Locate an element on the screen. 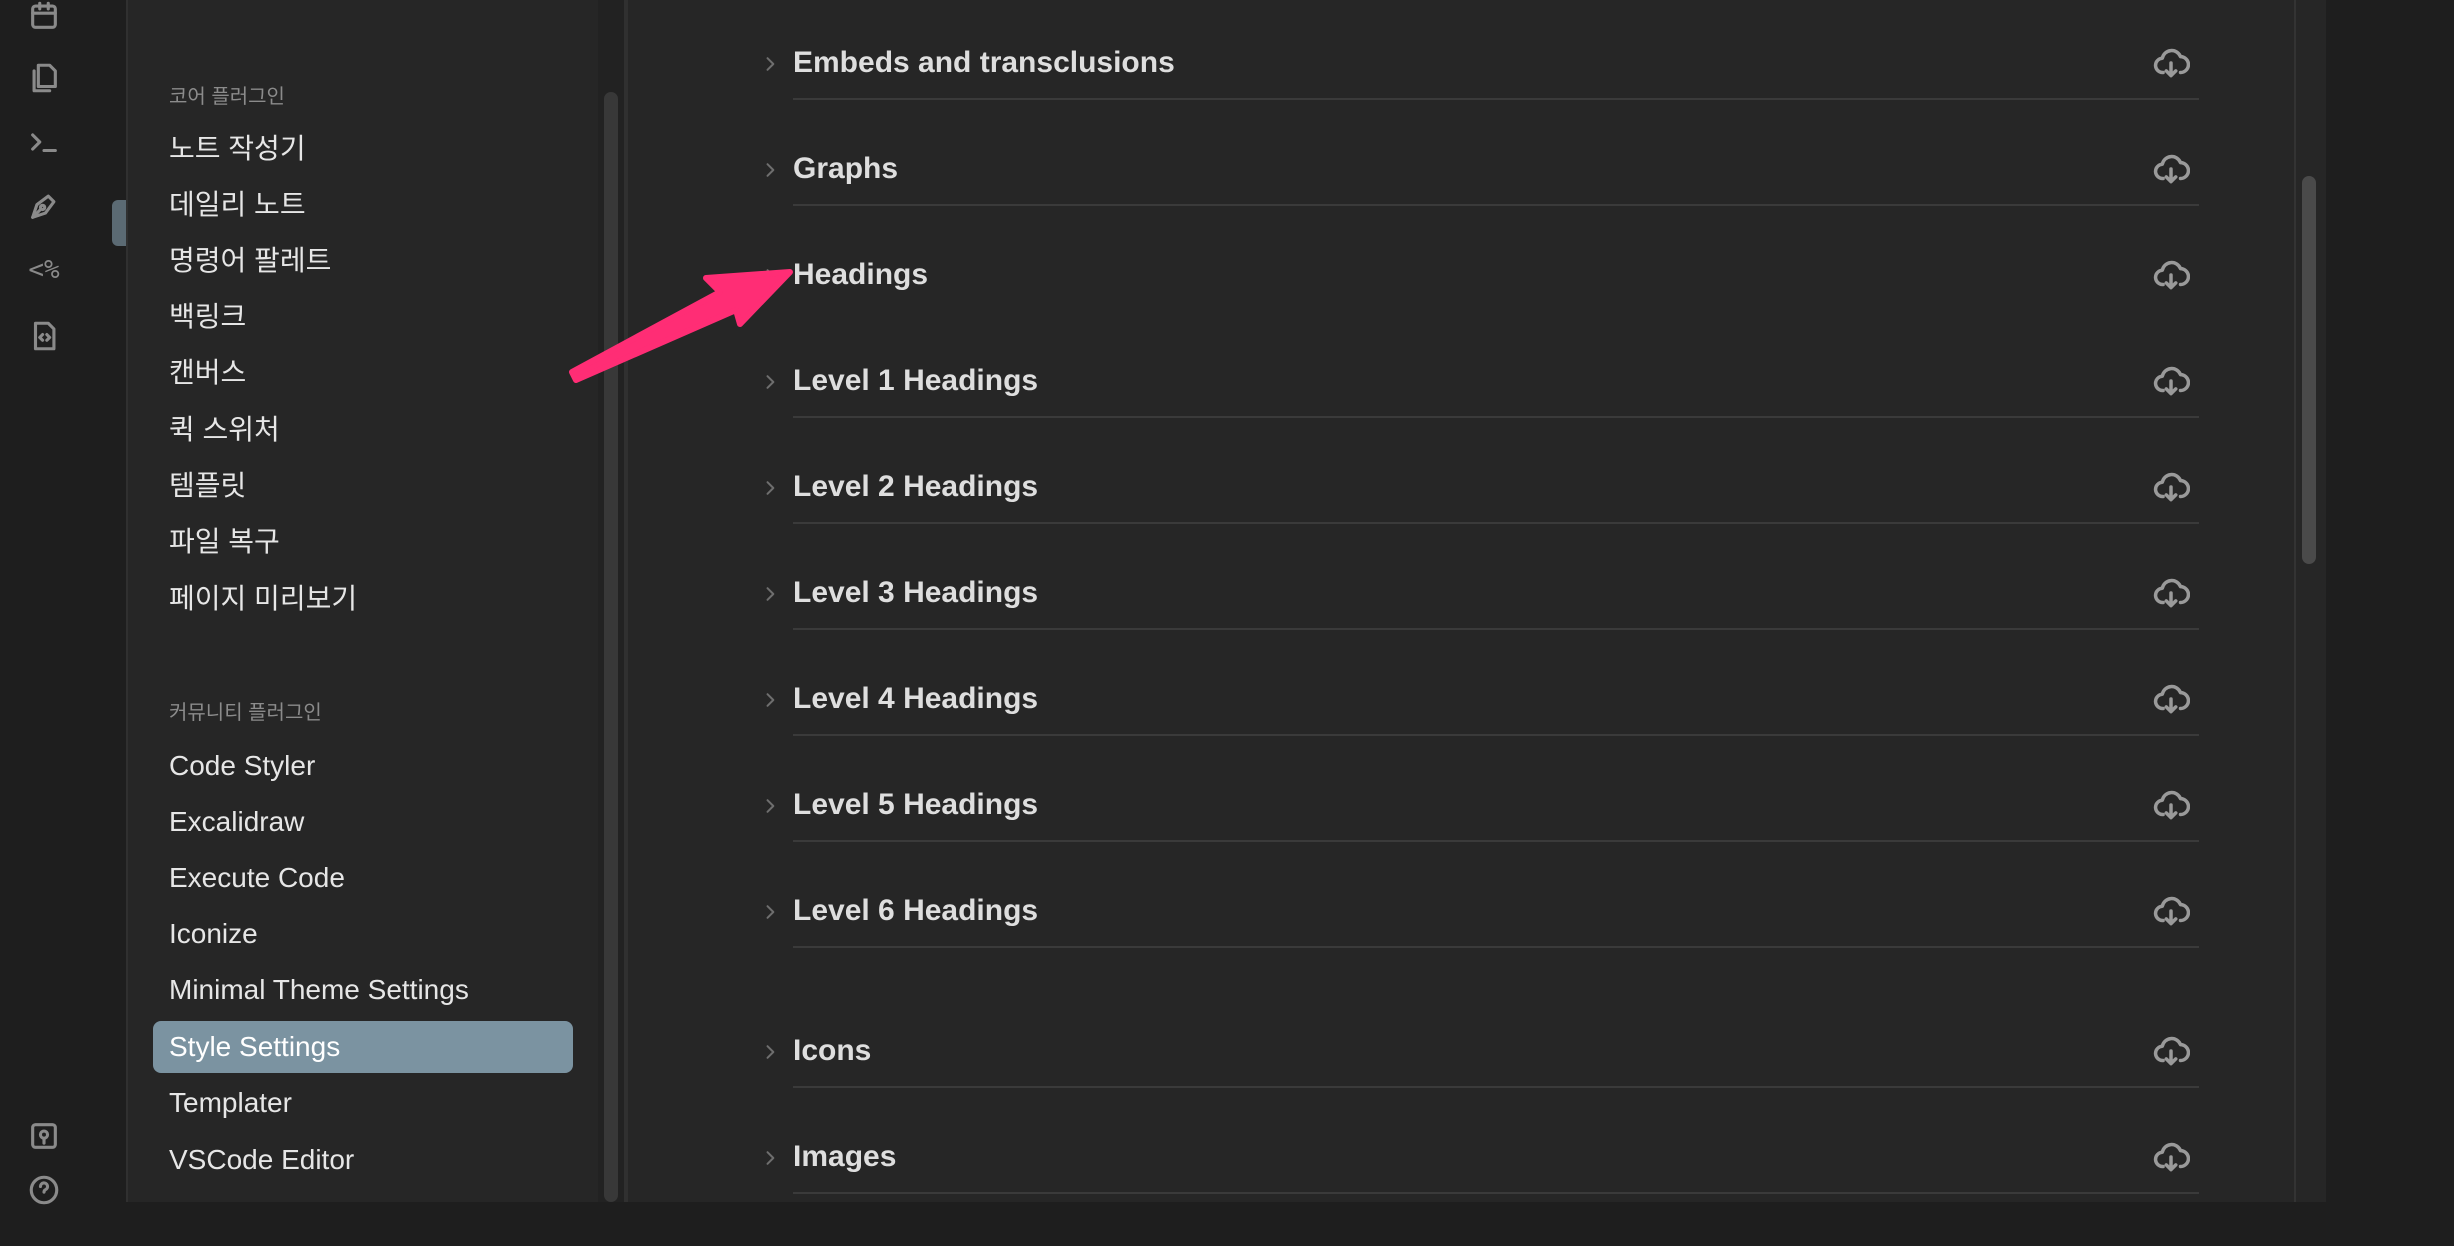 Image resolution: width=2454 pixels, height=1246 pixels. sidebar-item-minimal-theme-settings: Minimal Theme Settings is located at coordinates (363, 990).